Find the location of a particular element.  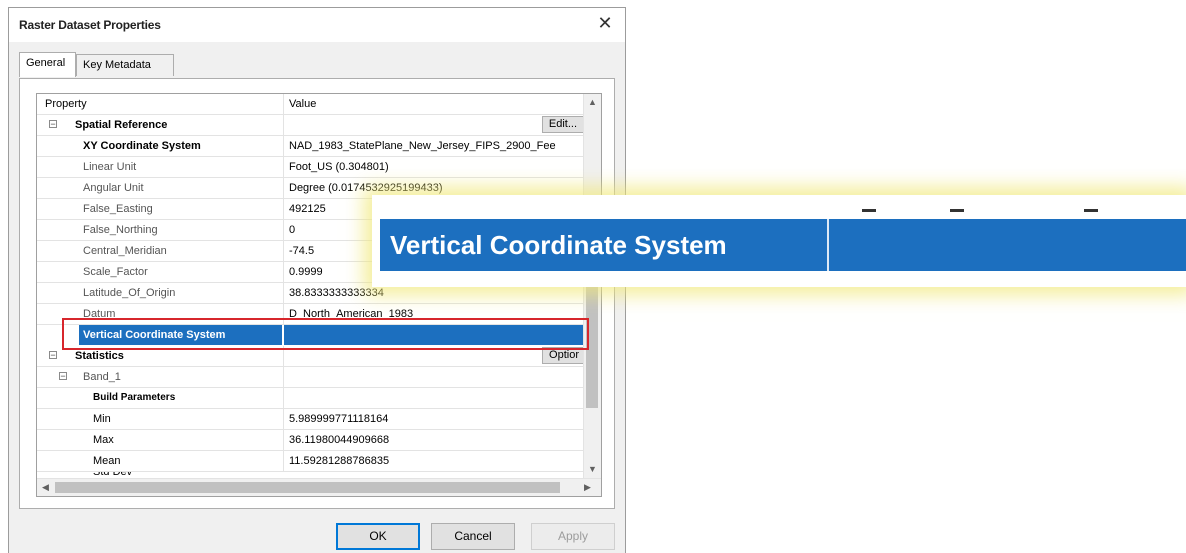

grid-row: Max 36.11980044909668 is located at coordinates (311, 440).